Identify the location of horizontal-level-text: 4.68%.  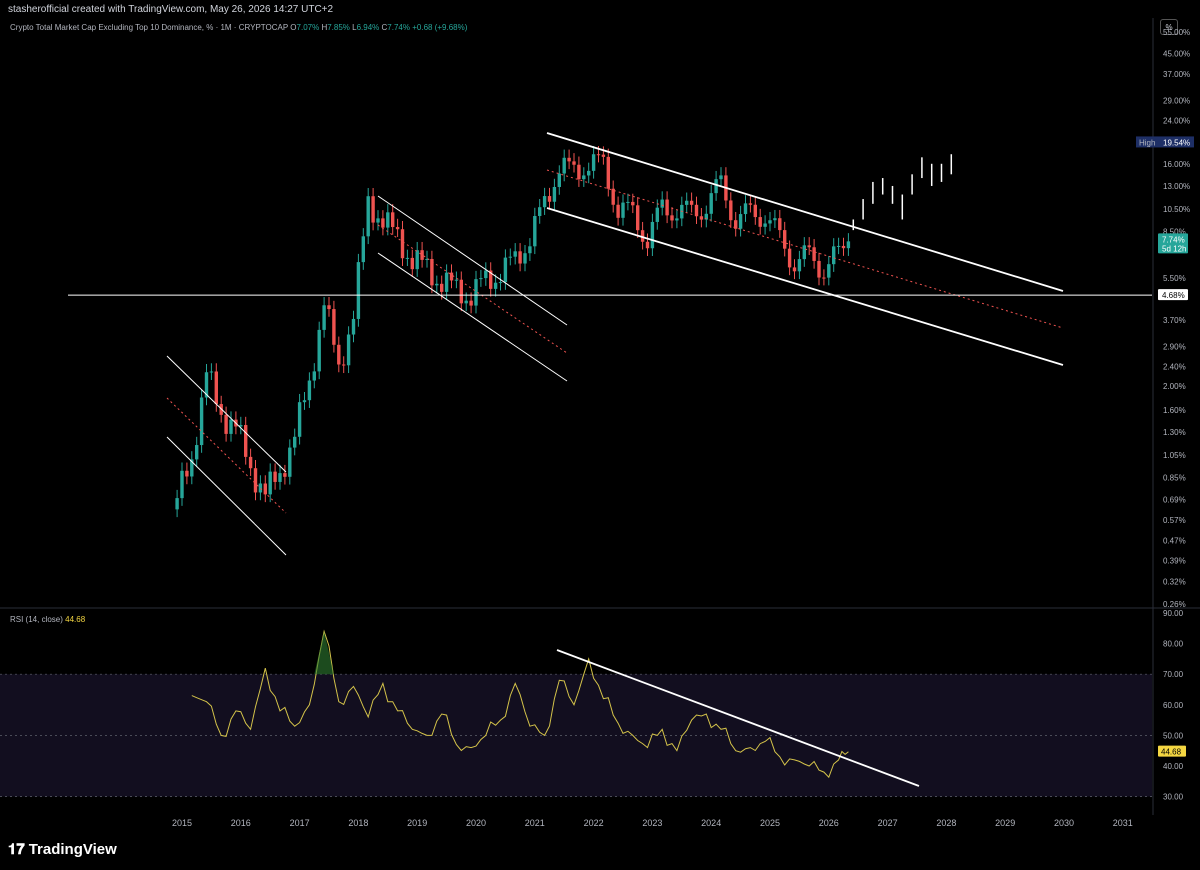
(1173, 295).